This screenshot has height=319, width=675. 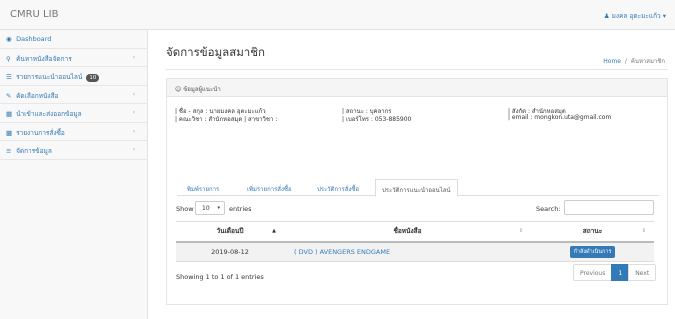 I want to click on user-name: มงคล อุตะมะแก้ว, so click(x=636, y=16).